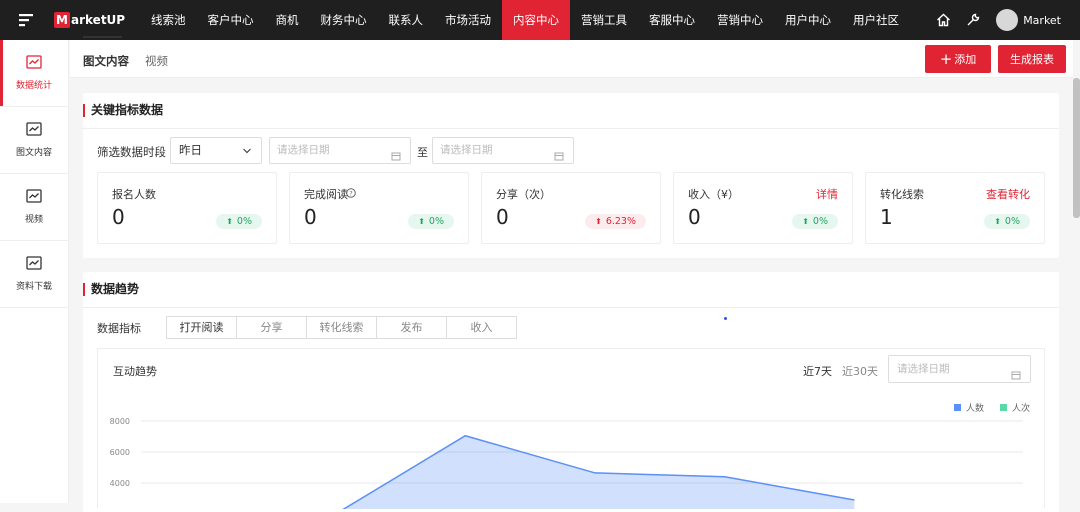 The width and height of the screenshot is (1080, 512). Describe the element at coordinates (604, 20) in the screenshot. I see `nav-item: 营销工具` at that location.